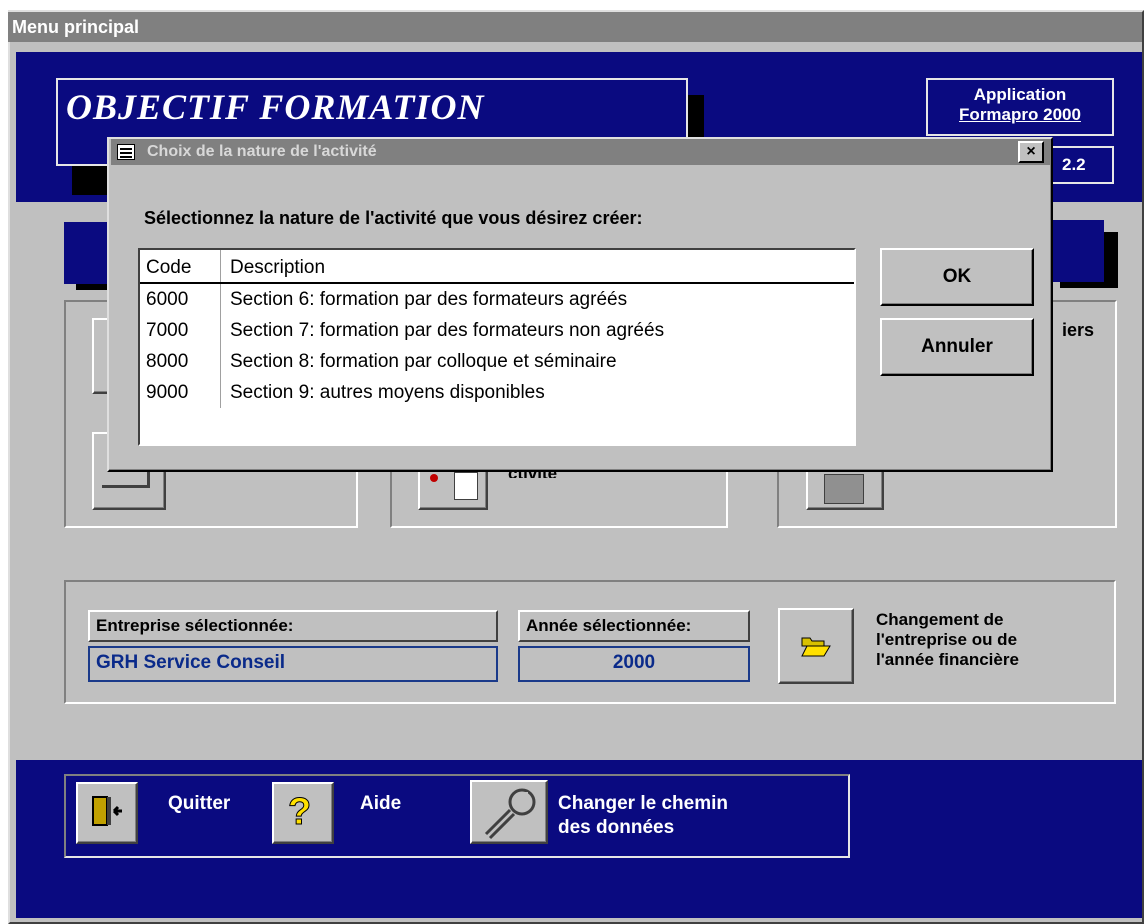 This screenshot has width=1145, height=924. Describe the element at coordinates (167, 392) in the screenshot. I see `list-item-code: 9000` at that location.